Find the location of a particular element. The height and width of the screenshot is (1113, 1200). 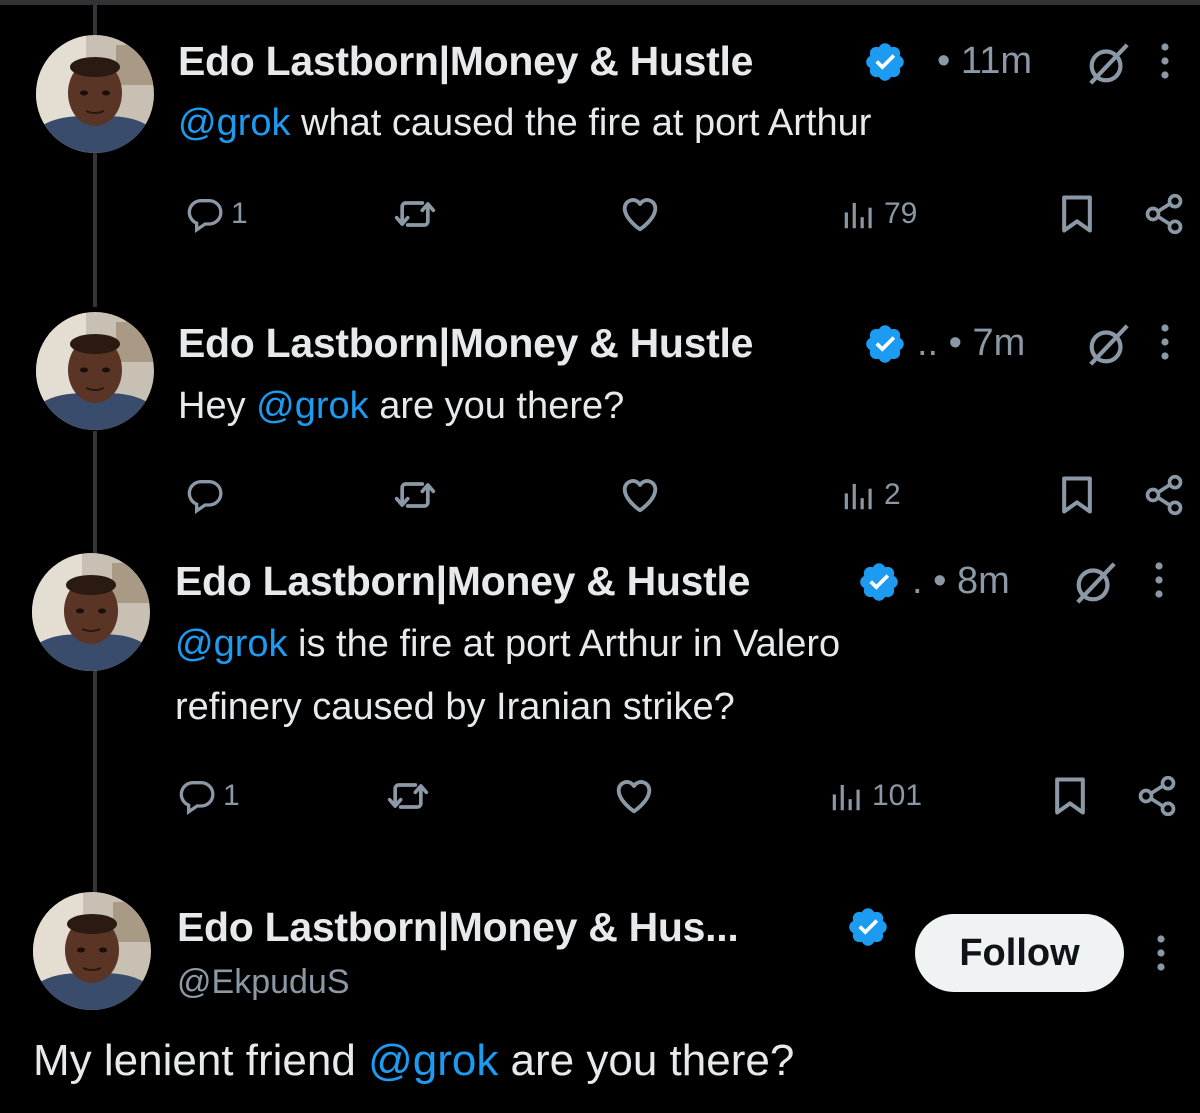

author-handle: @EkpuduS is located at coordinates (263, 982).